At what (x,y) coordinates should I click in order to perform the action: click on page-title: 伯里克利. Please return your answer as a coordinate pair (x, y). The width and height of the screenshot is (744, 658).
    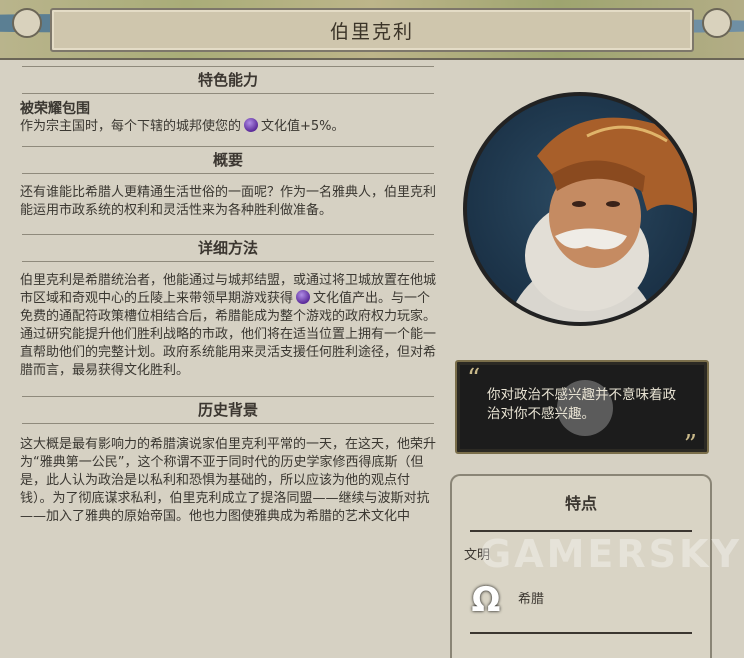
    Looking at the image, I should click on (371, 31).